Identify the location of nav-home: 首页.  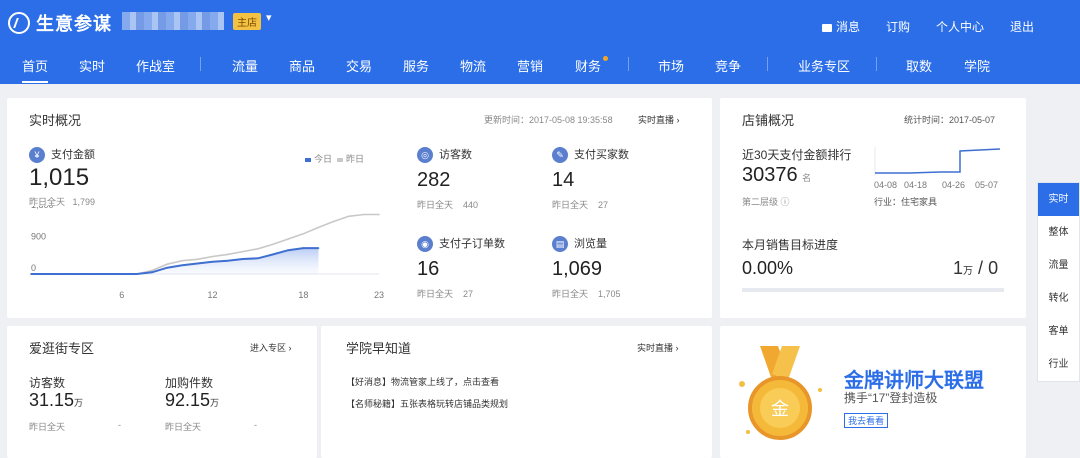
(35, 69).